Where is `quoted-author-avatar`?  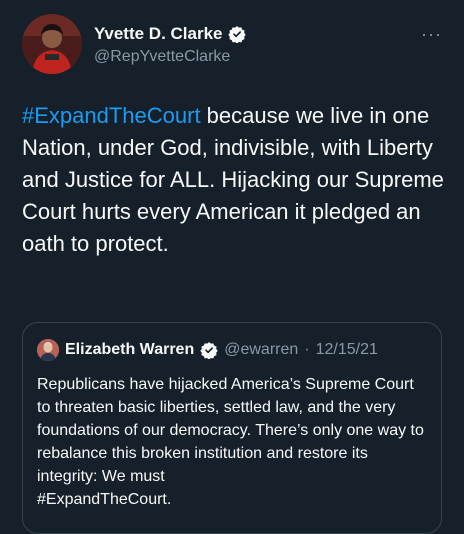 quoted-author-avatar is located at coordinates (48, 350).